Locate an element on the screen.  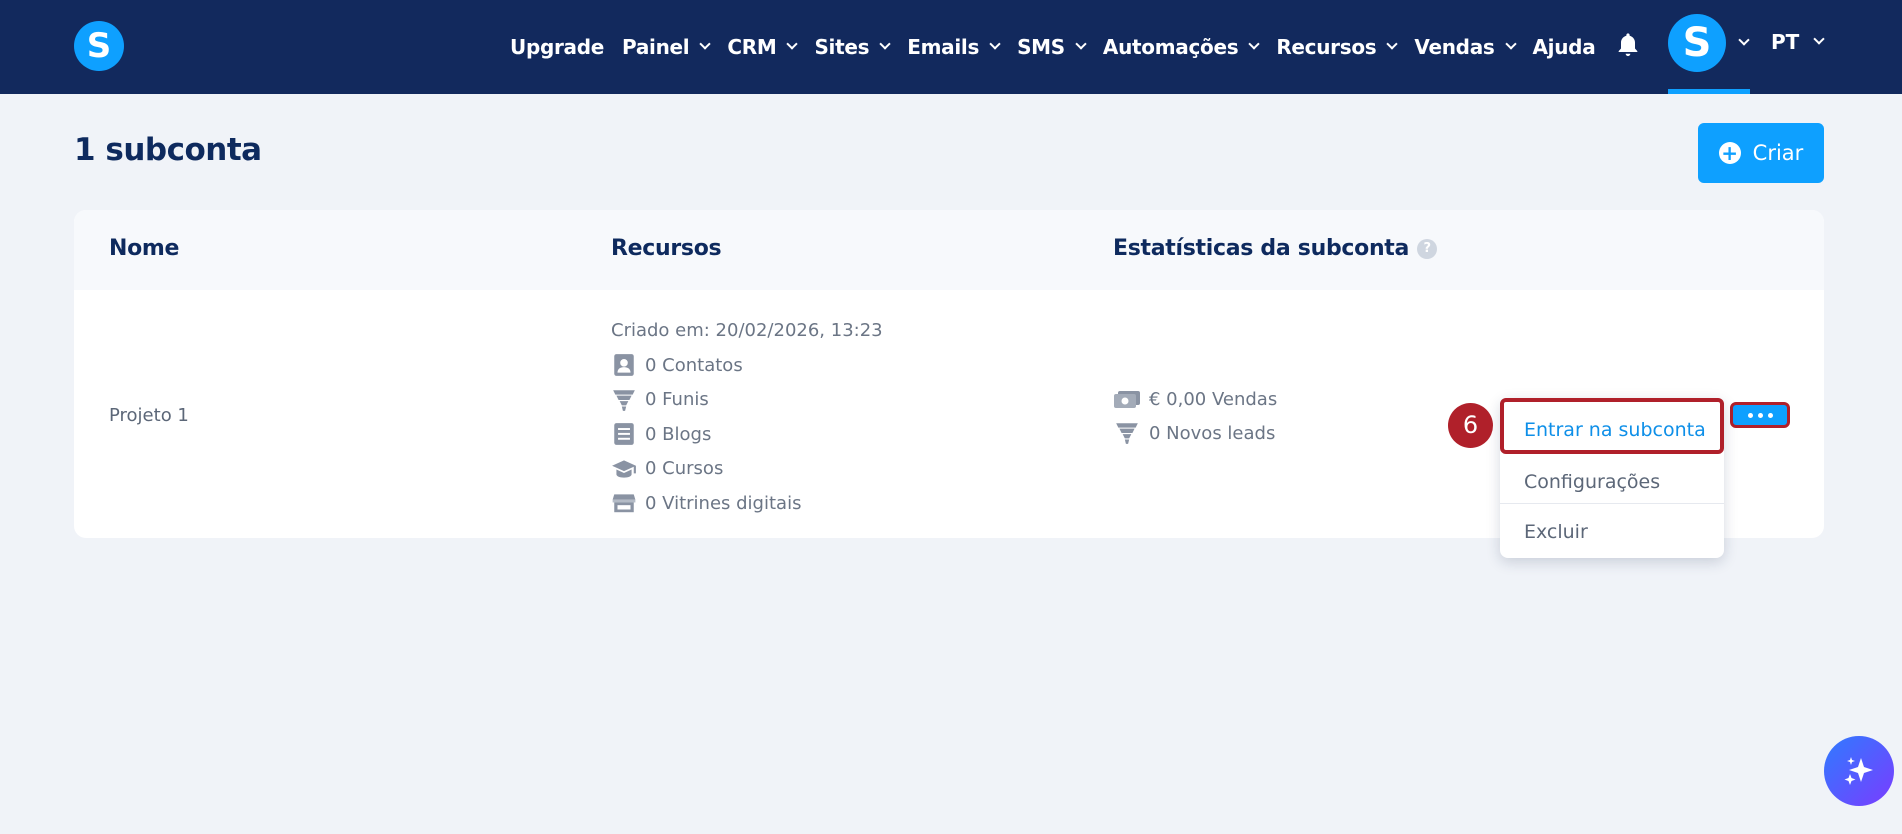
resource-label: 0 Vitrines digitais is located at coordinates (723, 503).